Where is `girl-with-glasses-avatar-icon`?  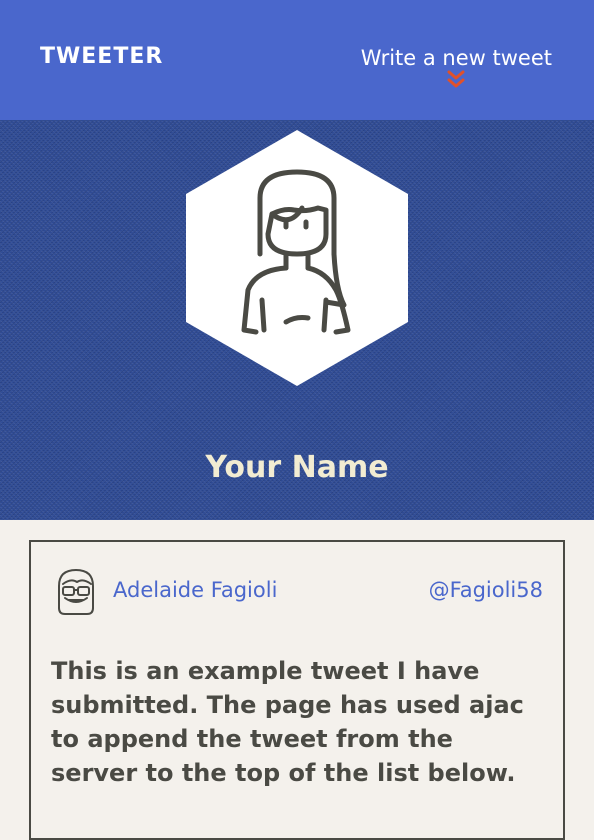
girl-with-glasses-avatar-icon is located at coordinates (76, 592).